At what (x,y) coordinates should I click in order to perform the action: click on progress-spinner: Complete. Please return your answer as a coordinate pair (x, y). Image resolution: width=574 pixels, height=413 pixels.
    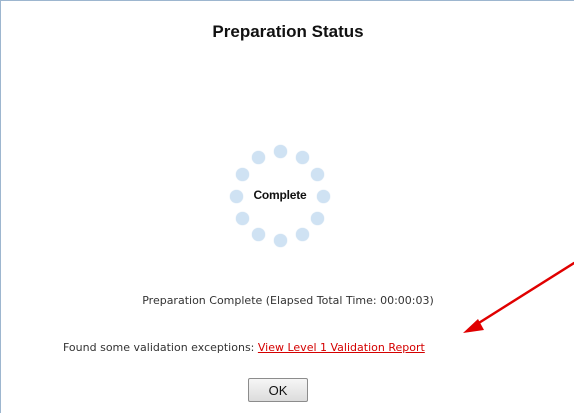
    Looking at the image, I should click on (280, 198).